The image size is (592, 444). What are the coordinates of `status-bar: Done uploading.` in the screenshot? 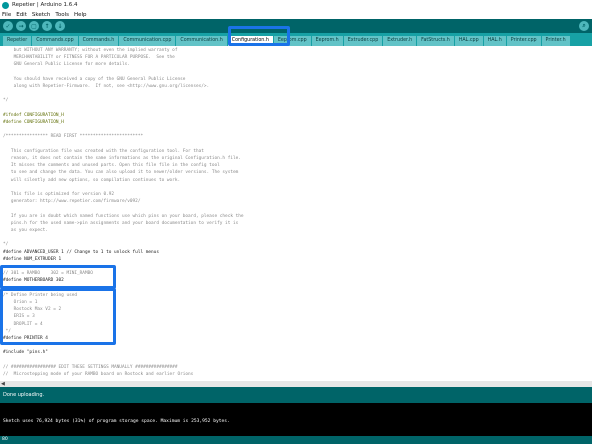 It's located at (296, 395).